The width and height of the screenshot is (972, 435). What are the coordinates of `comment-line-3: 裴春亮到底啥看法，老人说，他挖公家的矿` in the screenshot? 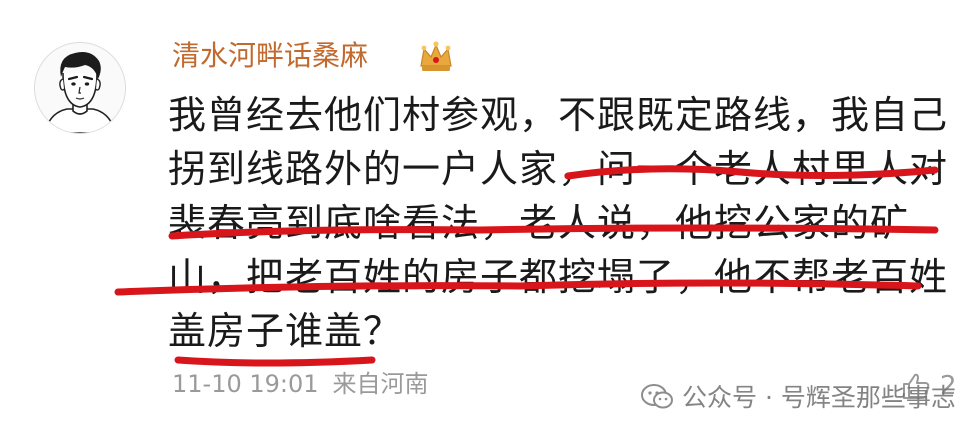 It's located at (539, 223).